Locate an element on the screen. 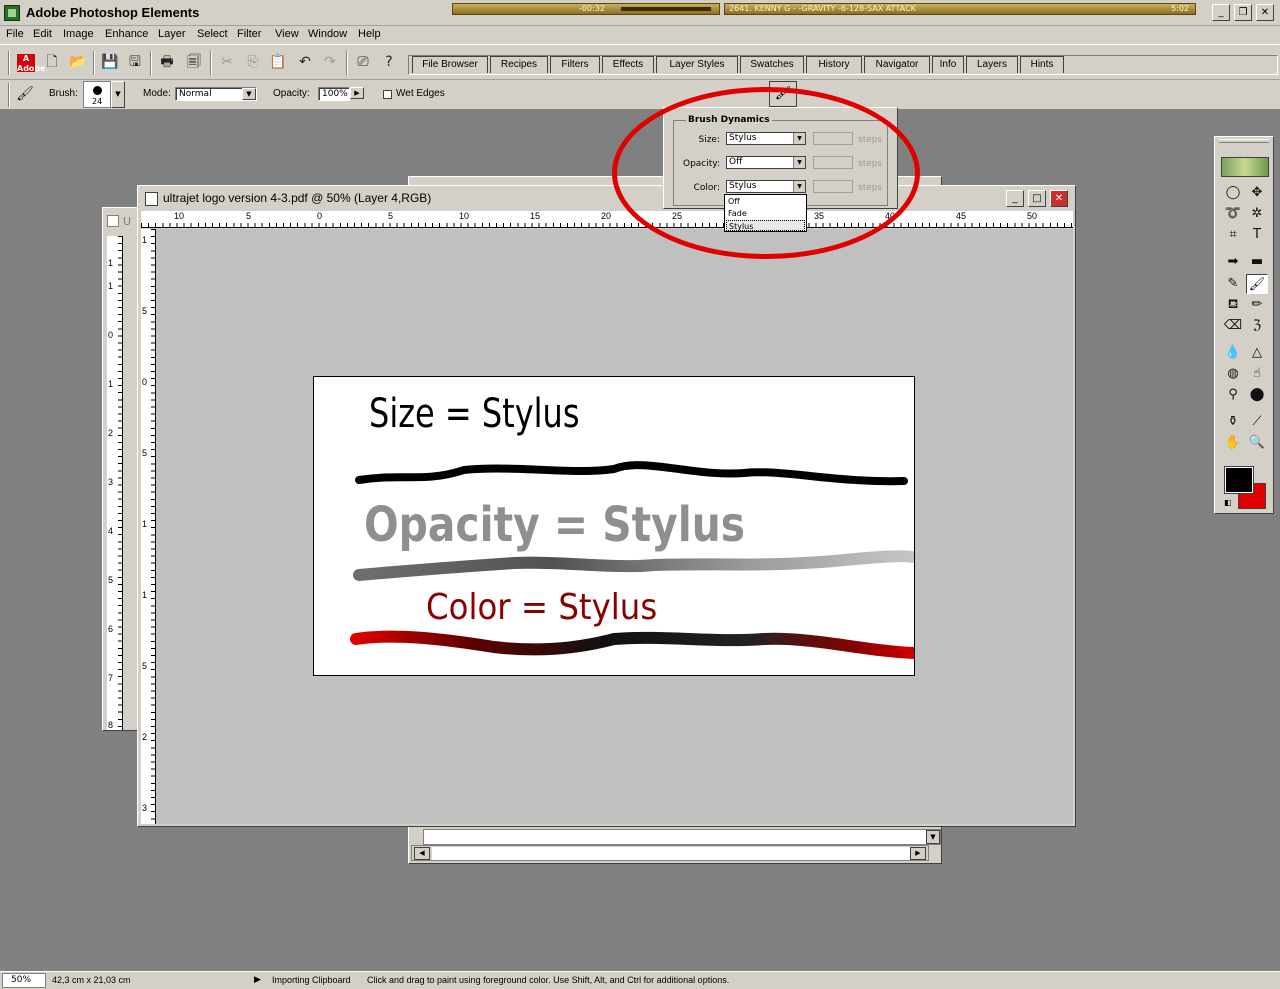 This screenshot has height=989, width=1280. brush-tool-icon: 🖌 is located at coordinates (1257, 284).